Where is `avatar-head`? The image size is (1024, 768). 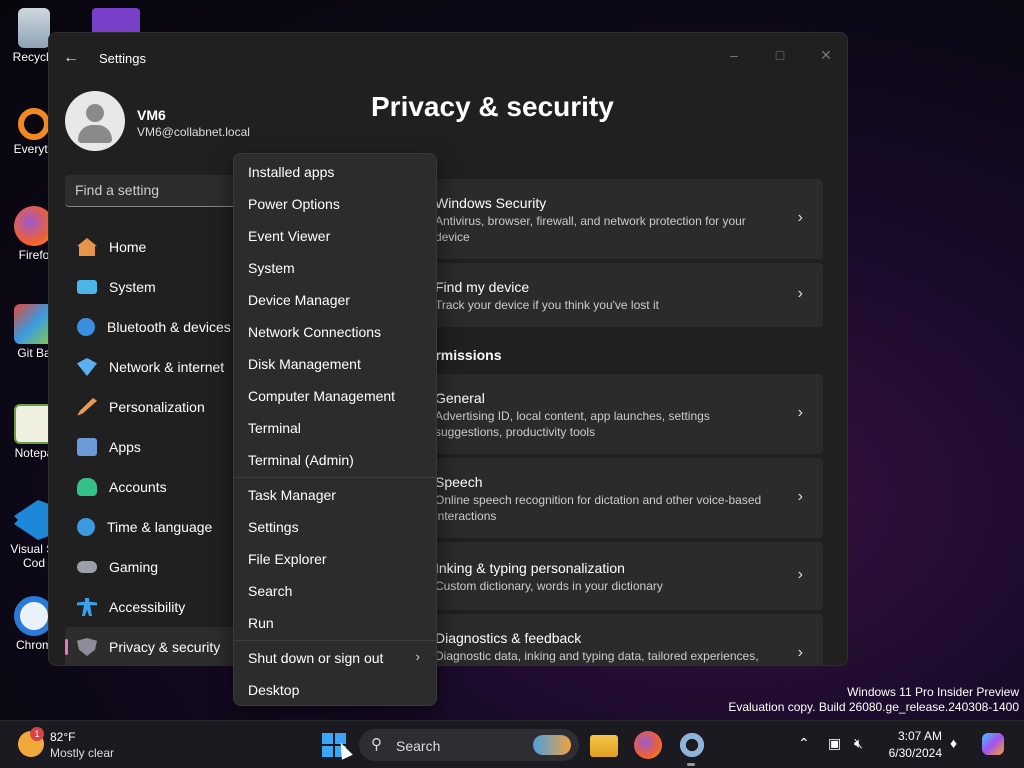
avatar-head is located at coordinates (95, 113).